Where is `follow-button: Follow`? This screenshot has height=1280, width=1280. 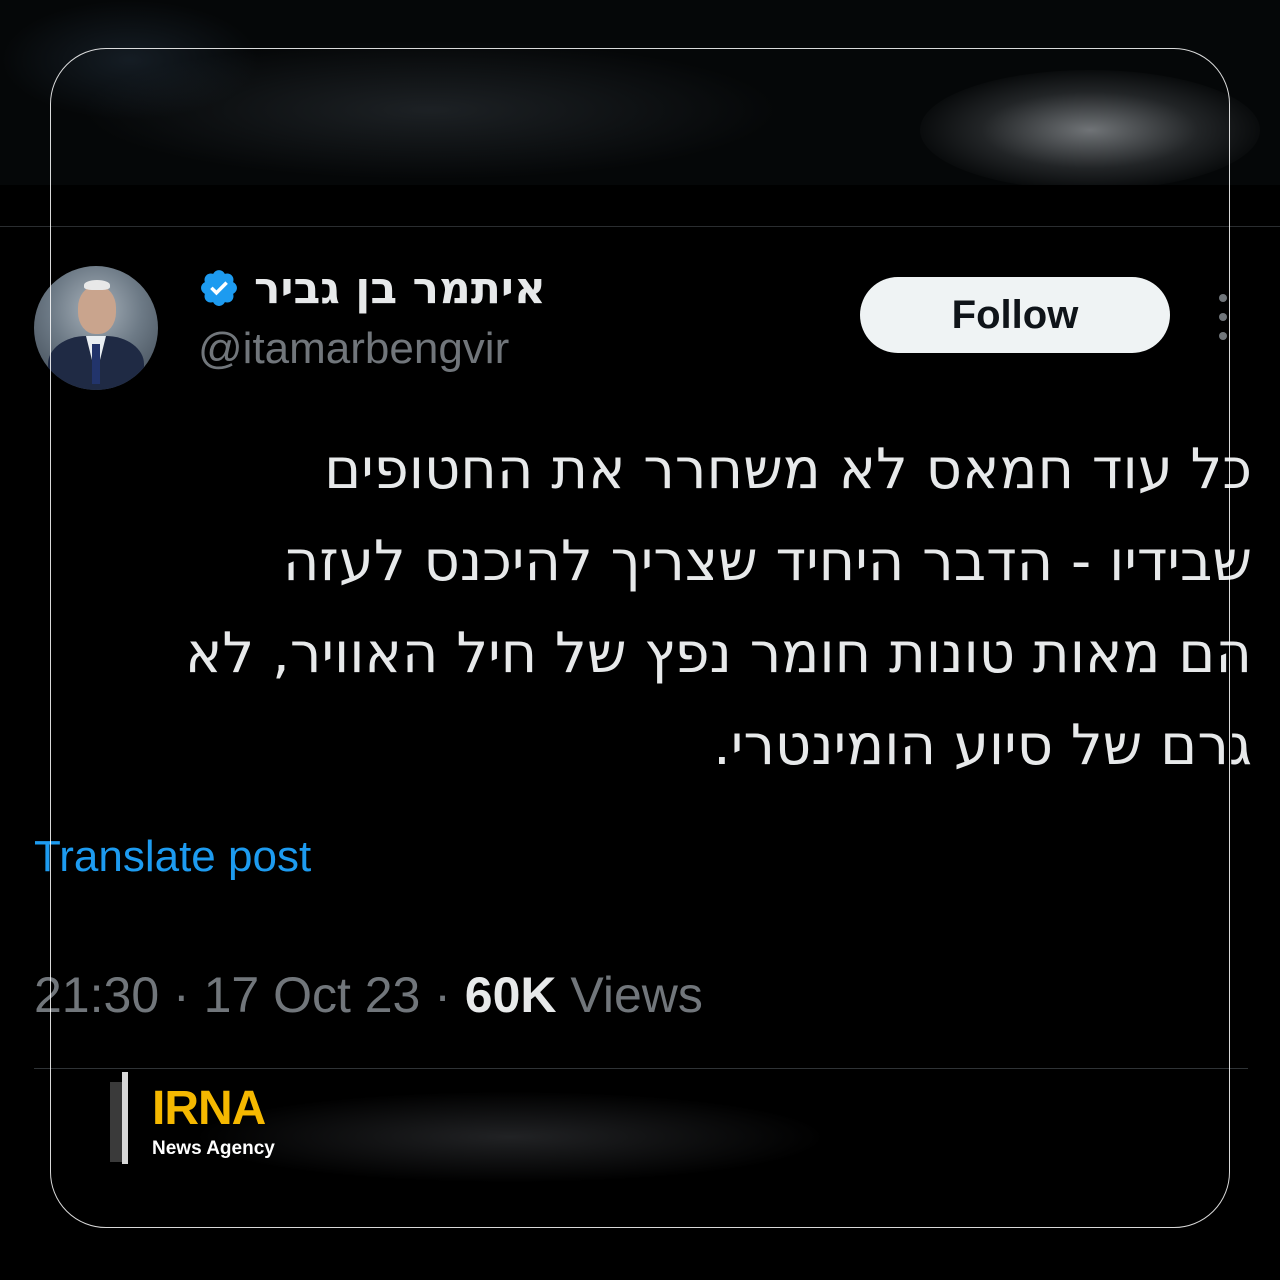
follow-button: Follow is located at coordinates (1015, 315).